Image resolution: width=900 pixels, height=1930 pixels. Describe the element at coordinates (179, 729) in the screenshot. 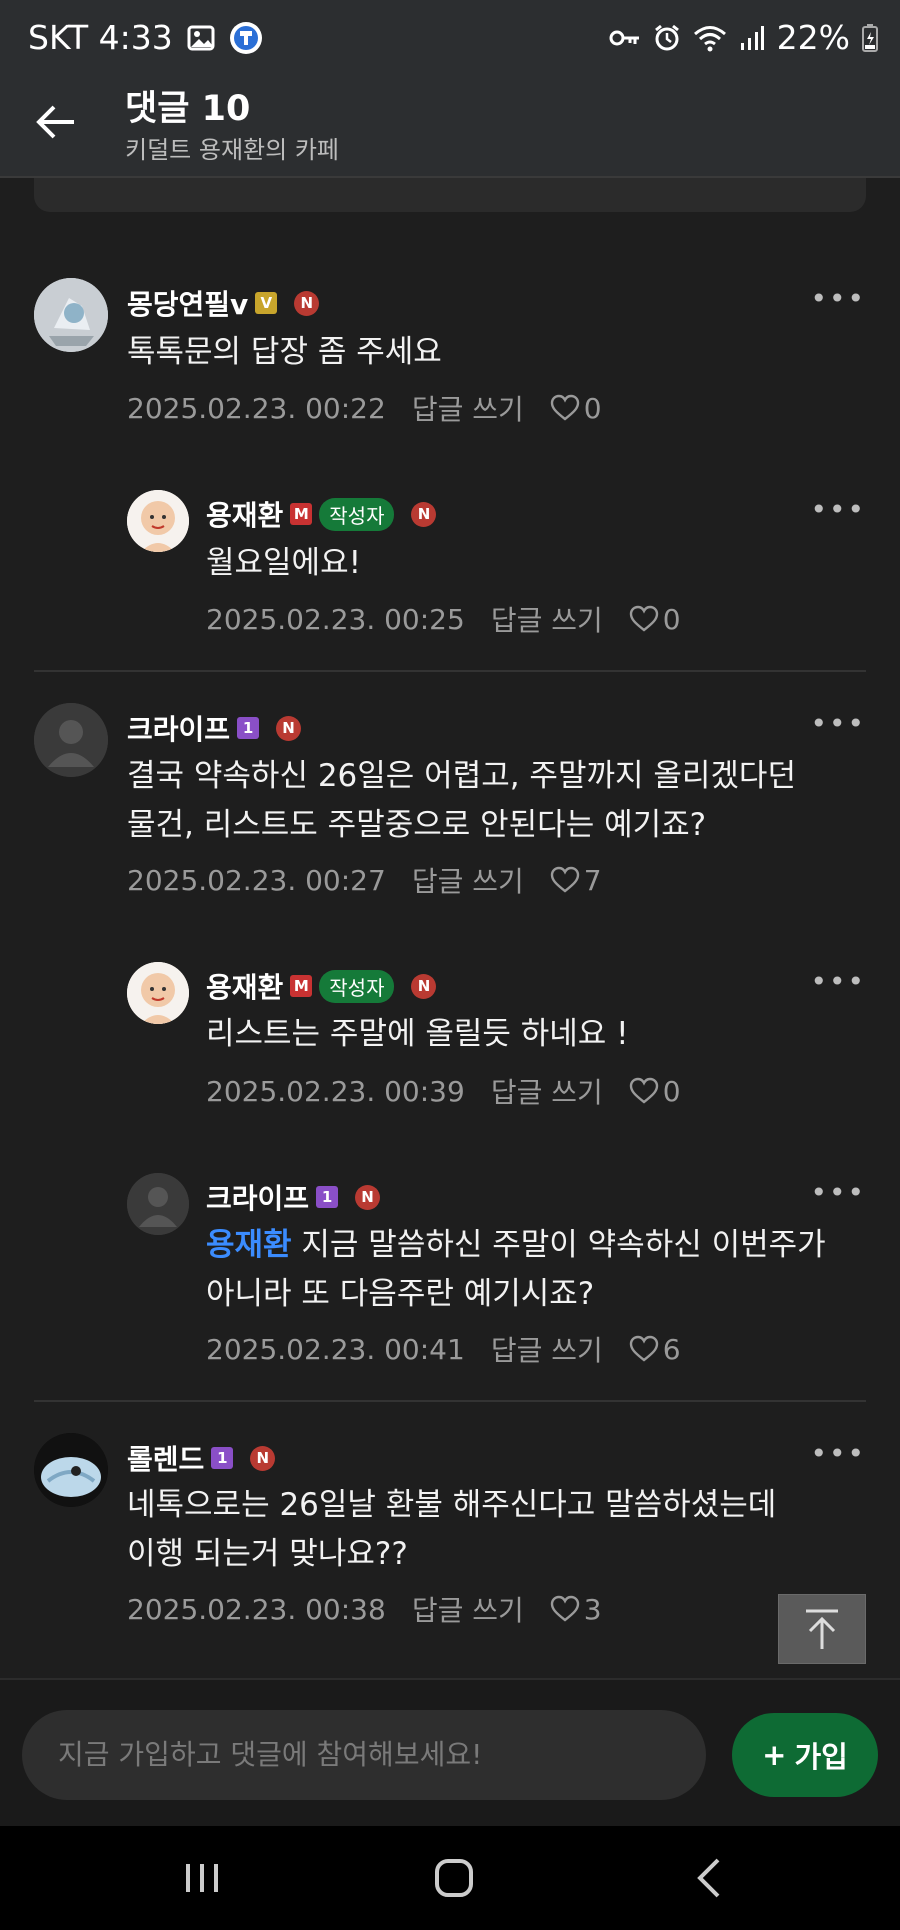

I see `nickname-text: 크라이프` at that location.